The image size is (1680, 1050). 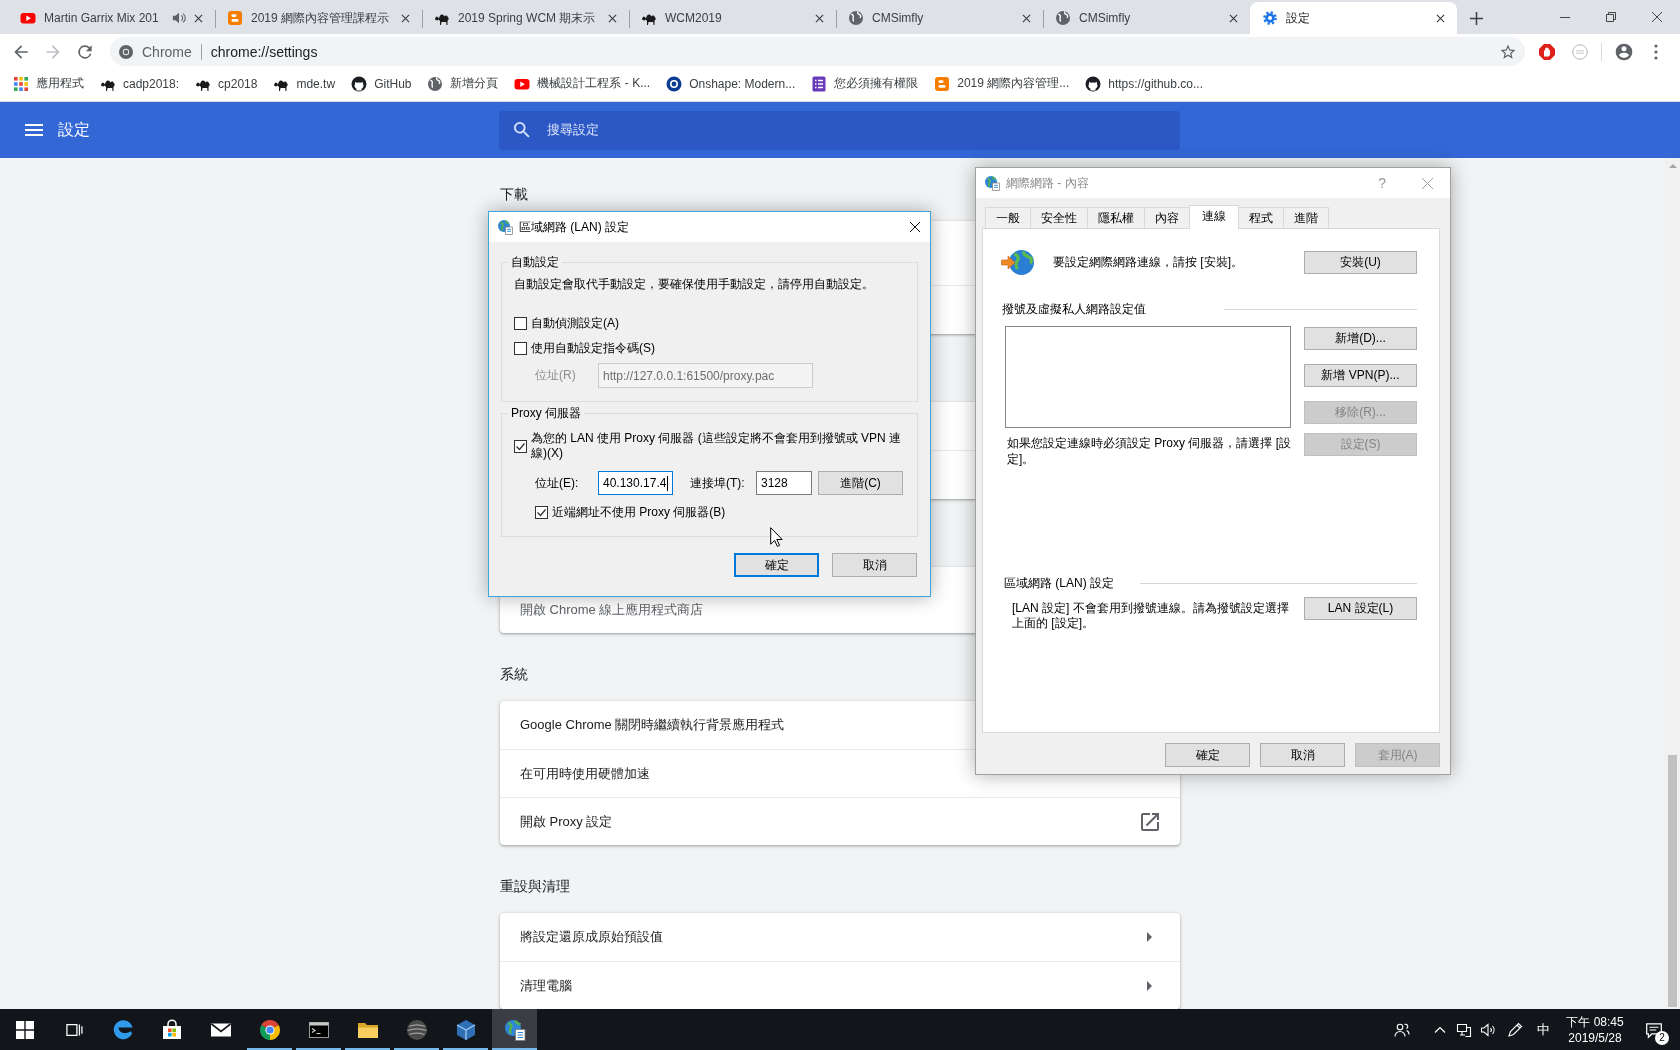 What do you see at coordinates (1656, 51) in the screenshot?
I see `more-menu-icon` at bounding box center [1656, 51].